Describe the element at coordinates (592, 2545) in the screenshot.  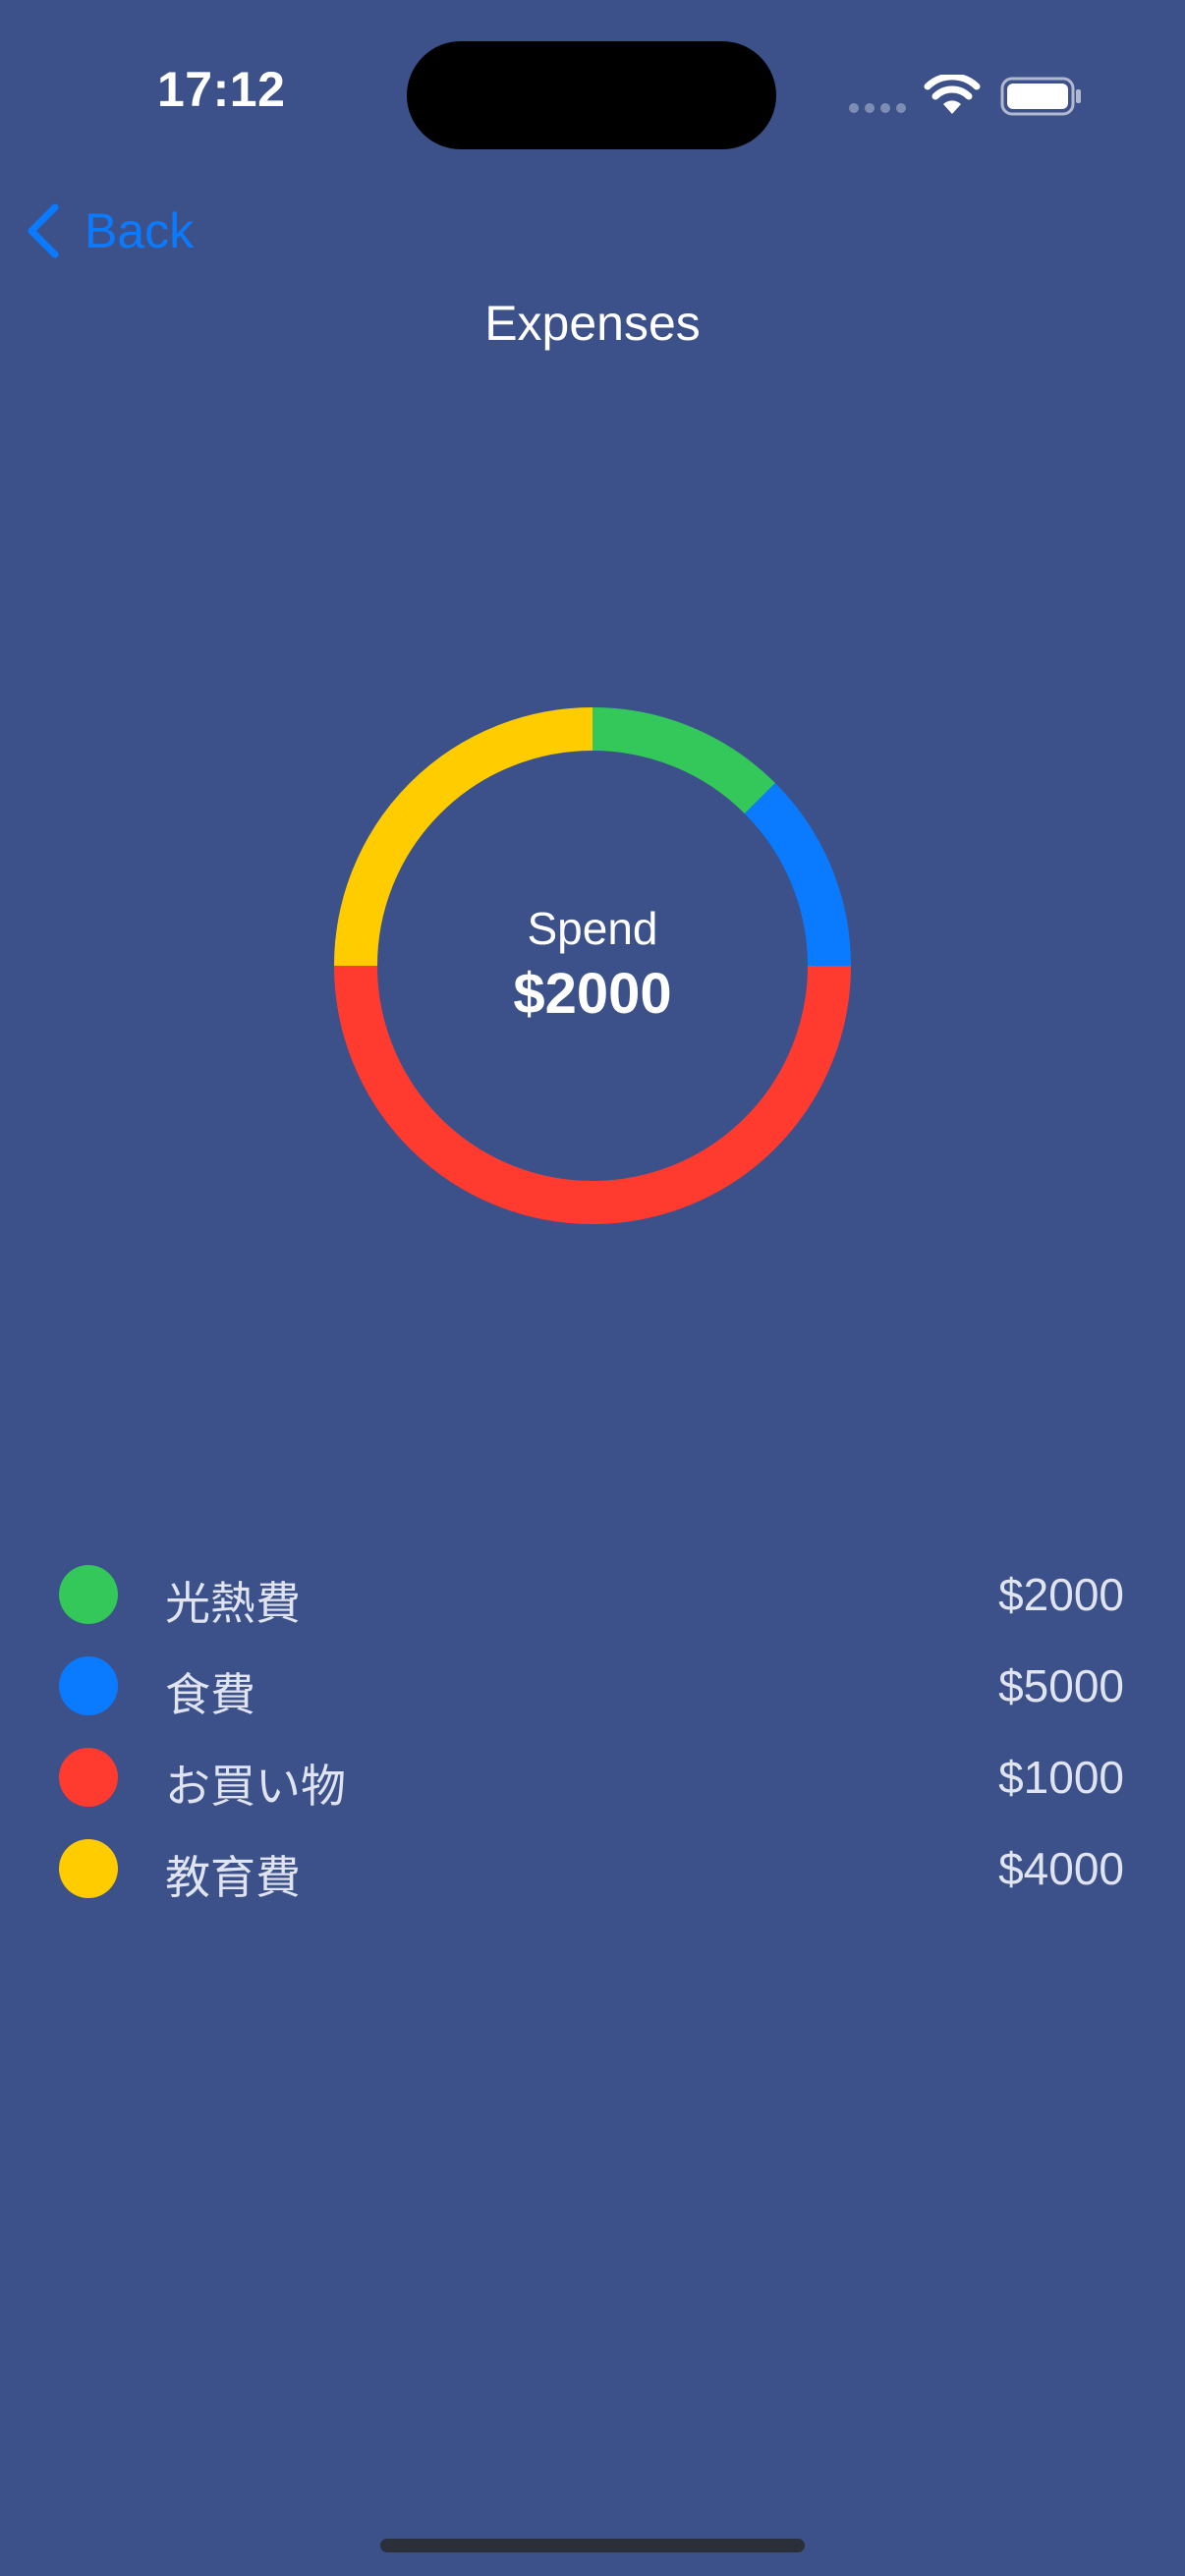
I see `home-indicator` at that location.